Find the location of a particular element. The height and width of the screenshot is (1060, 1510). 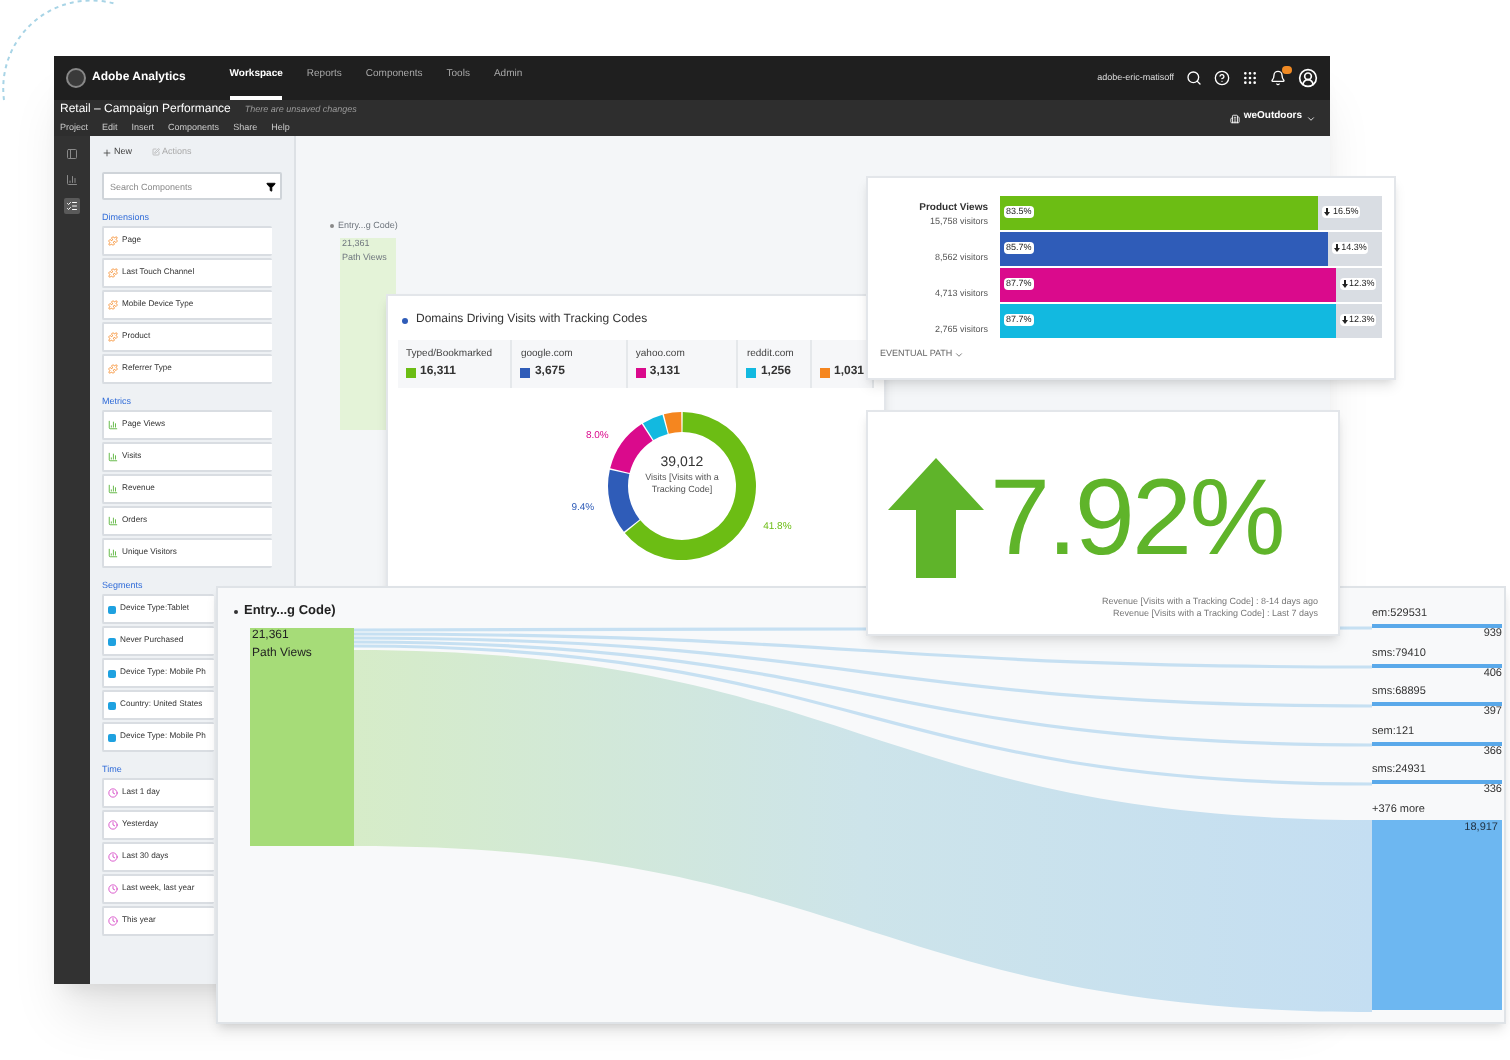

panel-icon is located at coordinates (72, 154).